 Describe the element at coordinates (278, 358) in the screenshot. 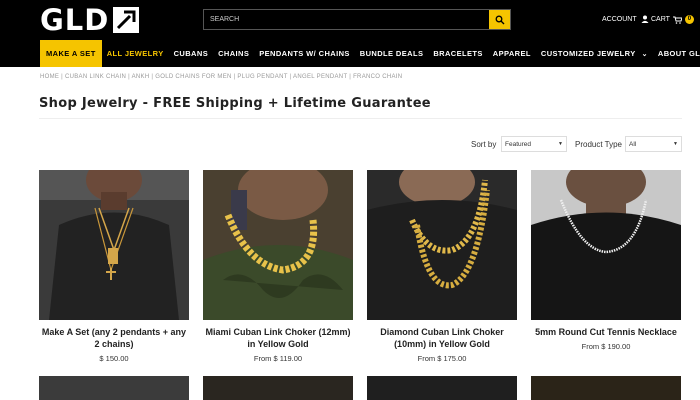

I see `product-price: From $ 119.00` at that location.